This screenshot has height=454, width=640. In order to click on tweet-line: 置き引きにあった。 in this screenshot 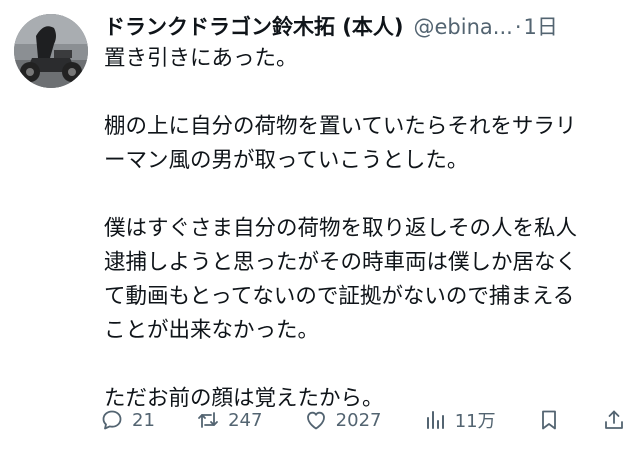, I will do `click(201, 58)`.